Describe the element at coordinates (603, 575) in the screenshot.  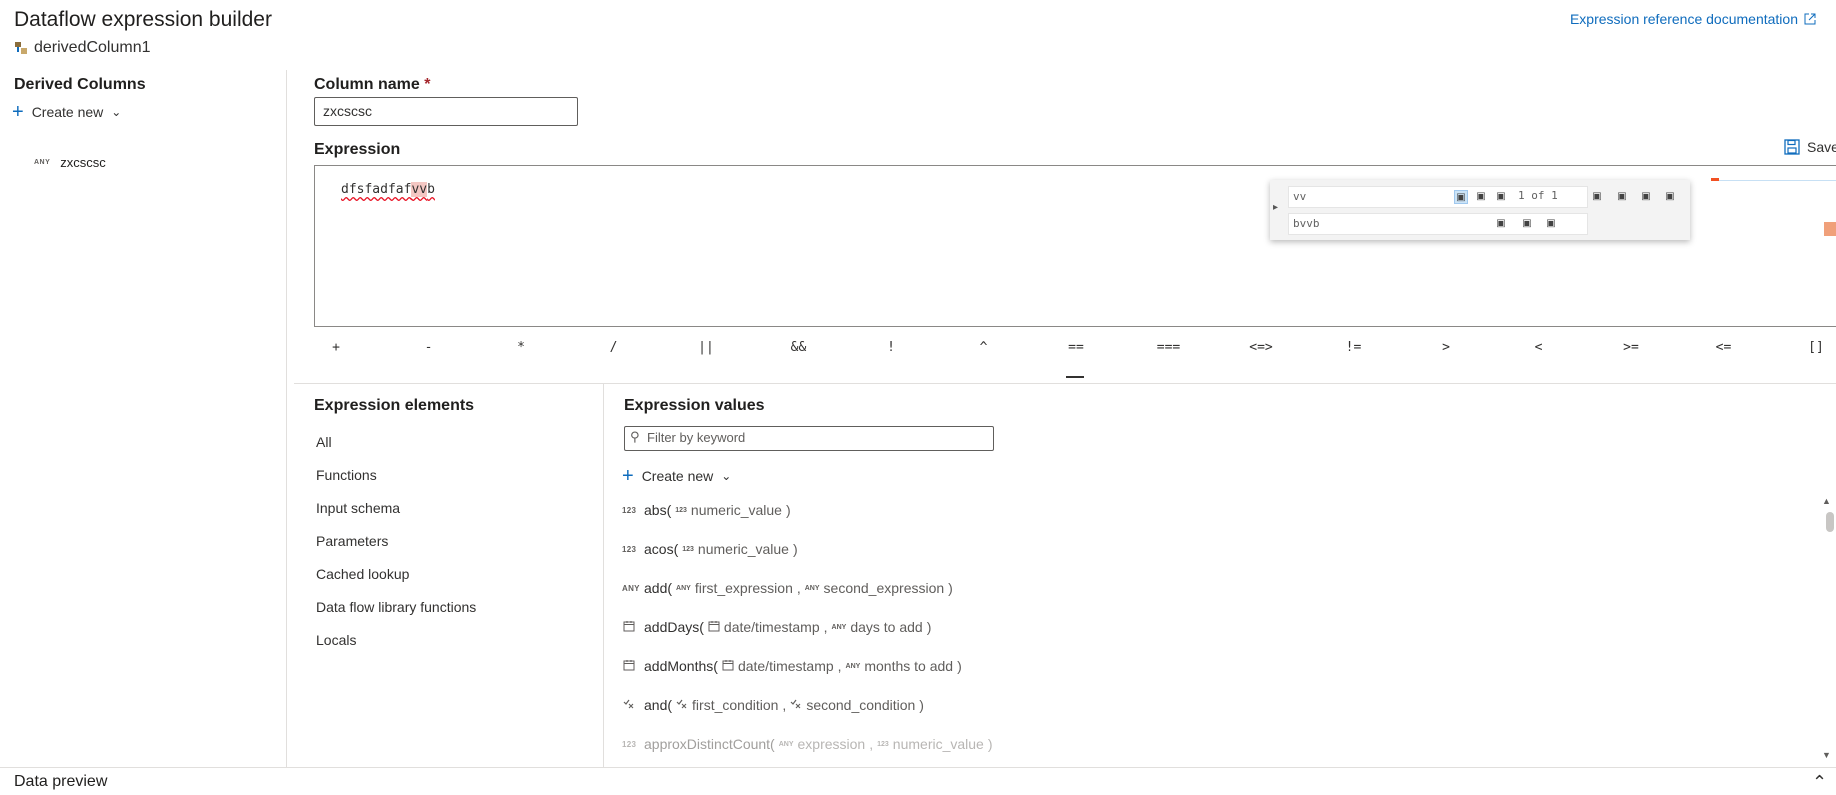
I see `elements-divider` at that location.